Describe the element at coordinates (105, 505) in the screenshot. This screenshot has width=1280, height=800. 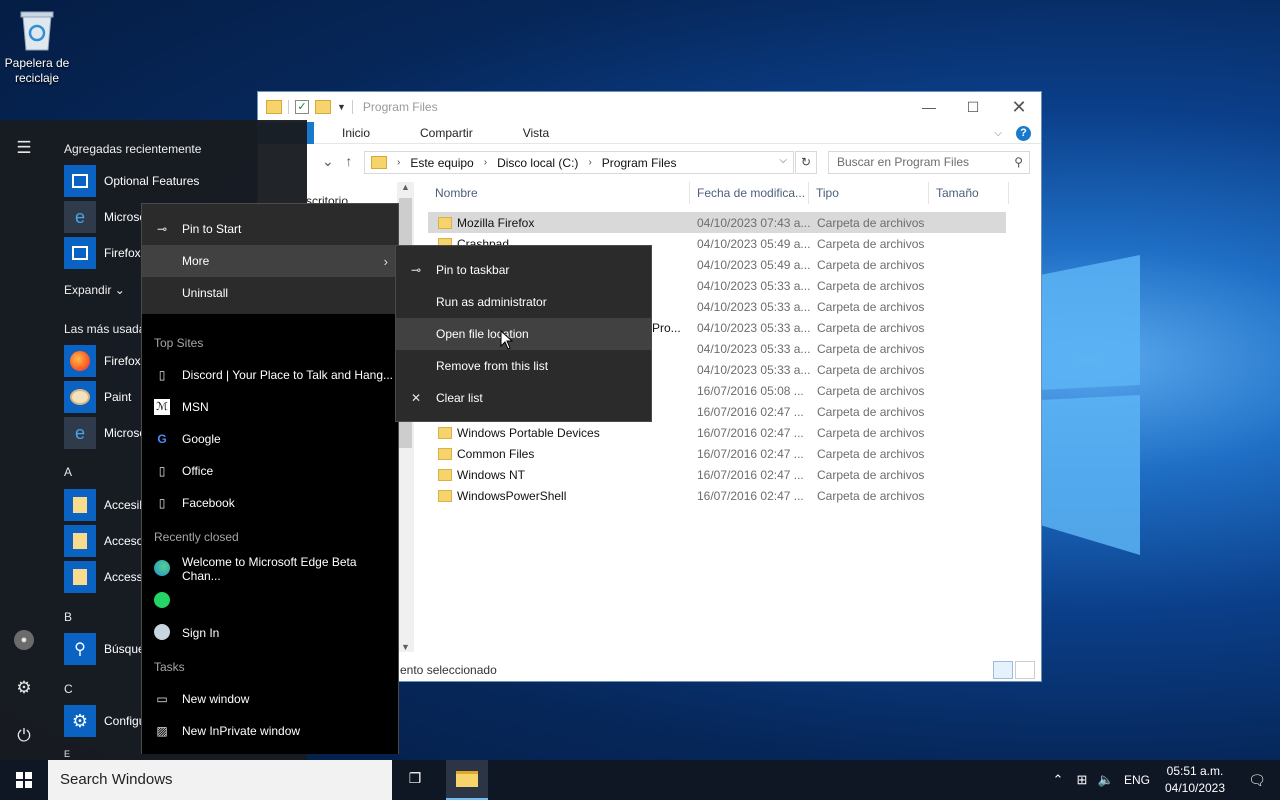
I see `app-accesibilidad: Accesib` at that location.